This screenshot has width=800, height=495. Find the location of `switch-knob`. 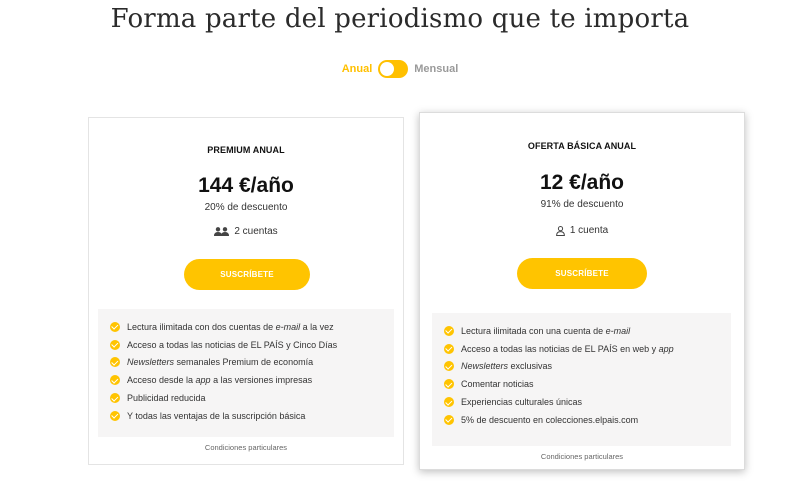

switch-knob is located at coordinates (387, 69).